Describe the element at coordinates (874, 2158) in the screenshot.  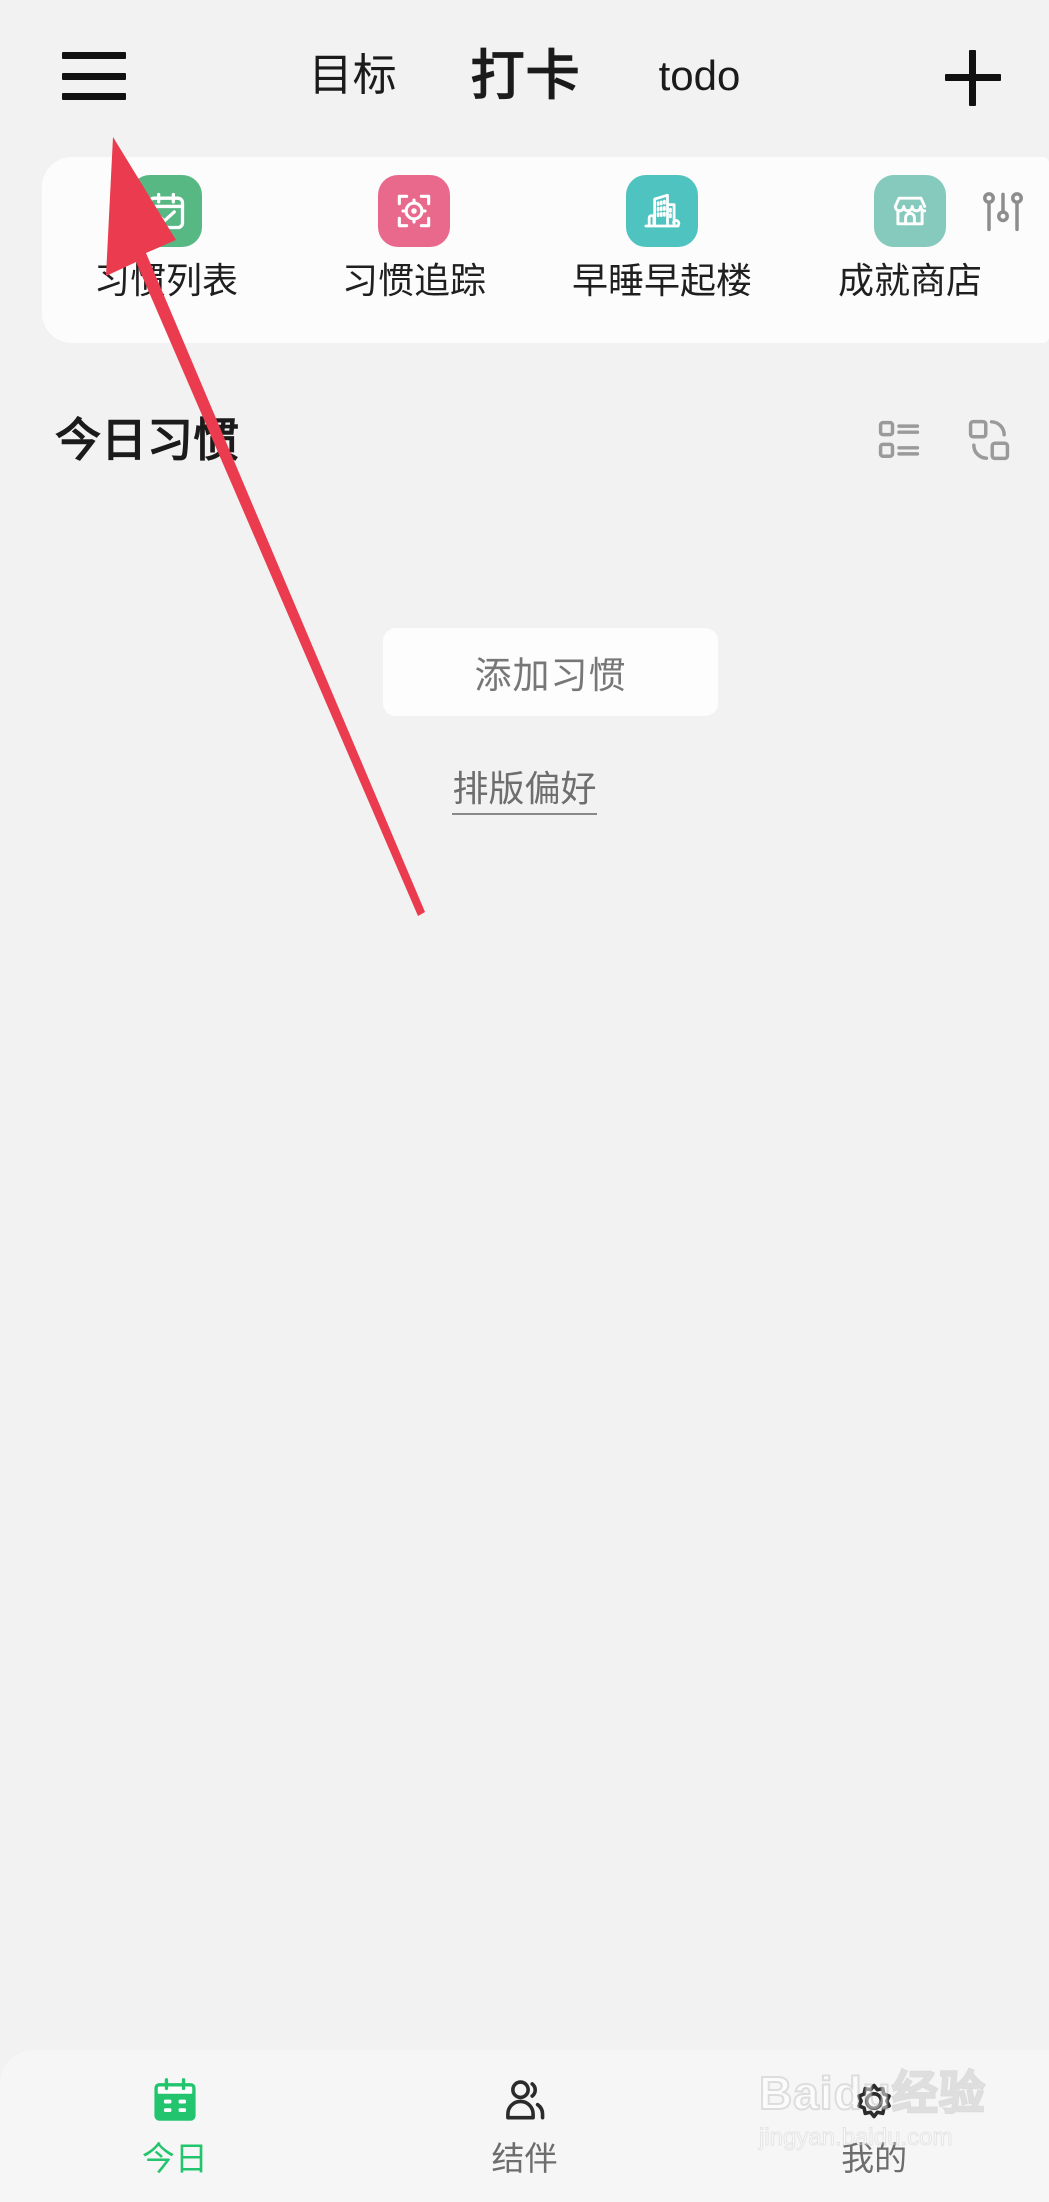
I see `nav-label: 我的` at that location.